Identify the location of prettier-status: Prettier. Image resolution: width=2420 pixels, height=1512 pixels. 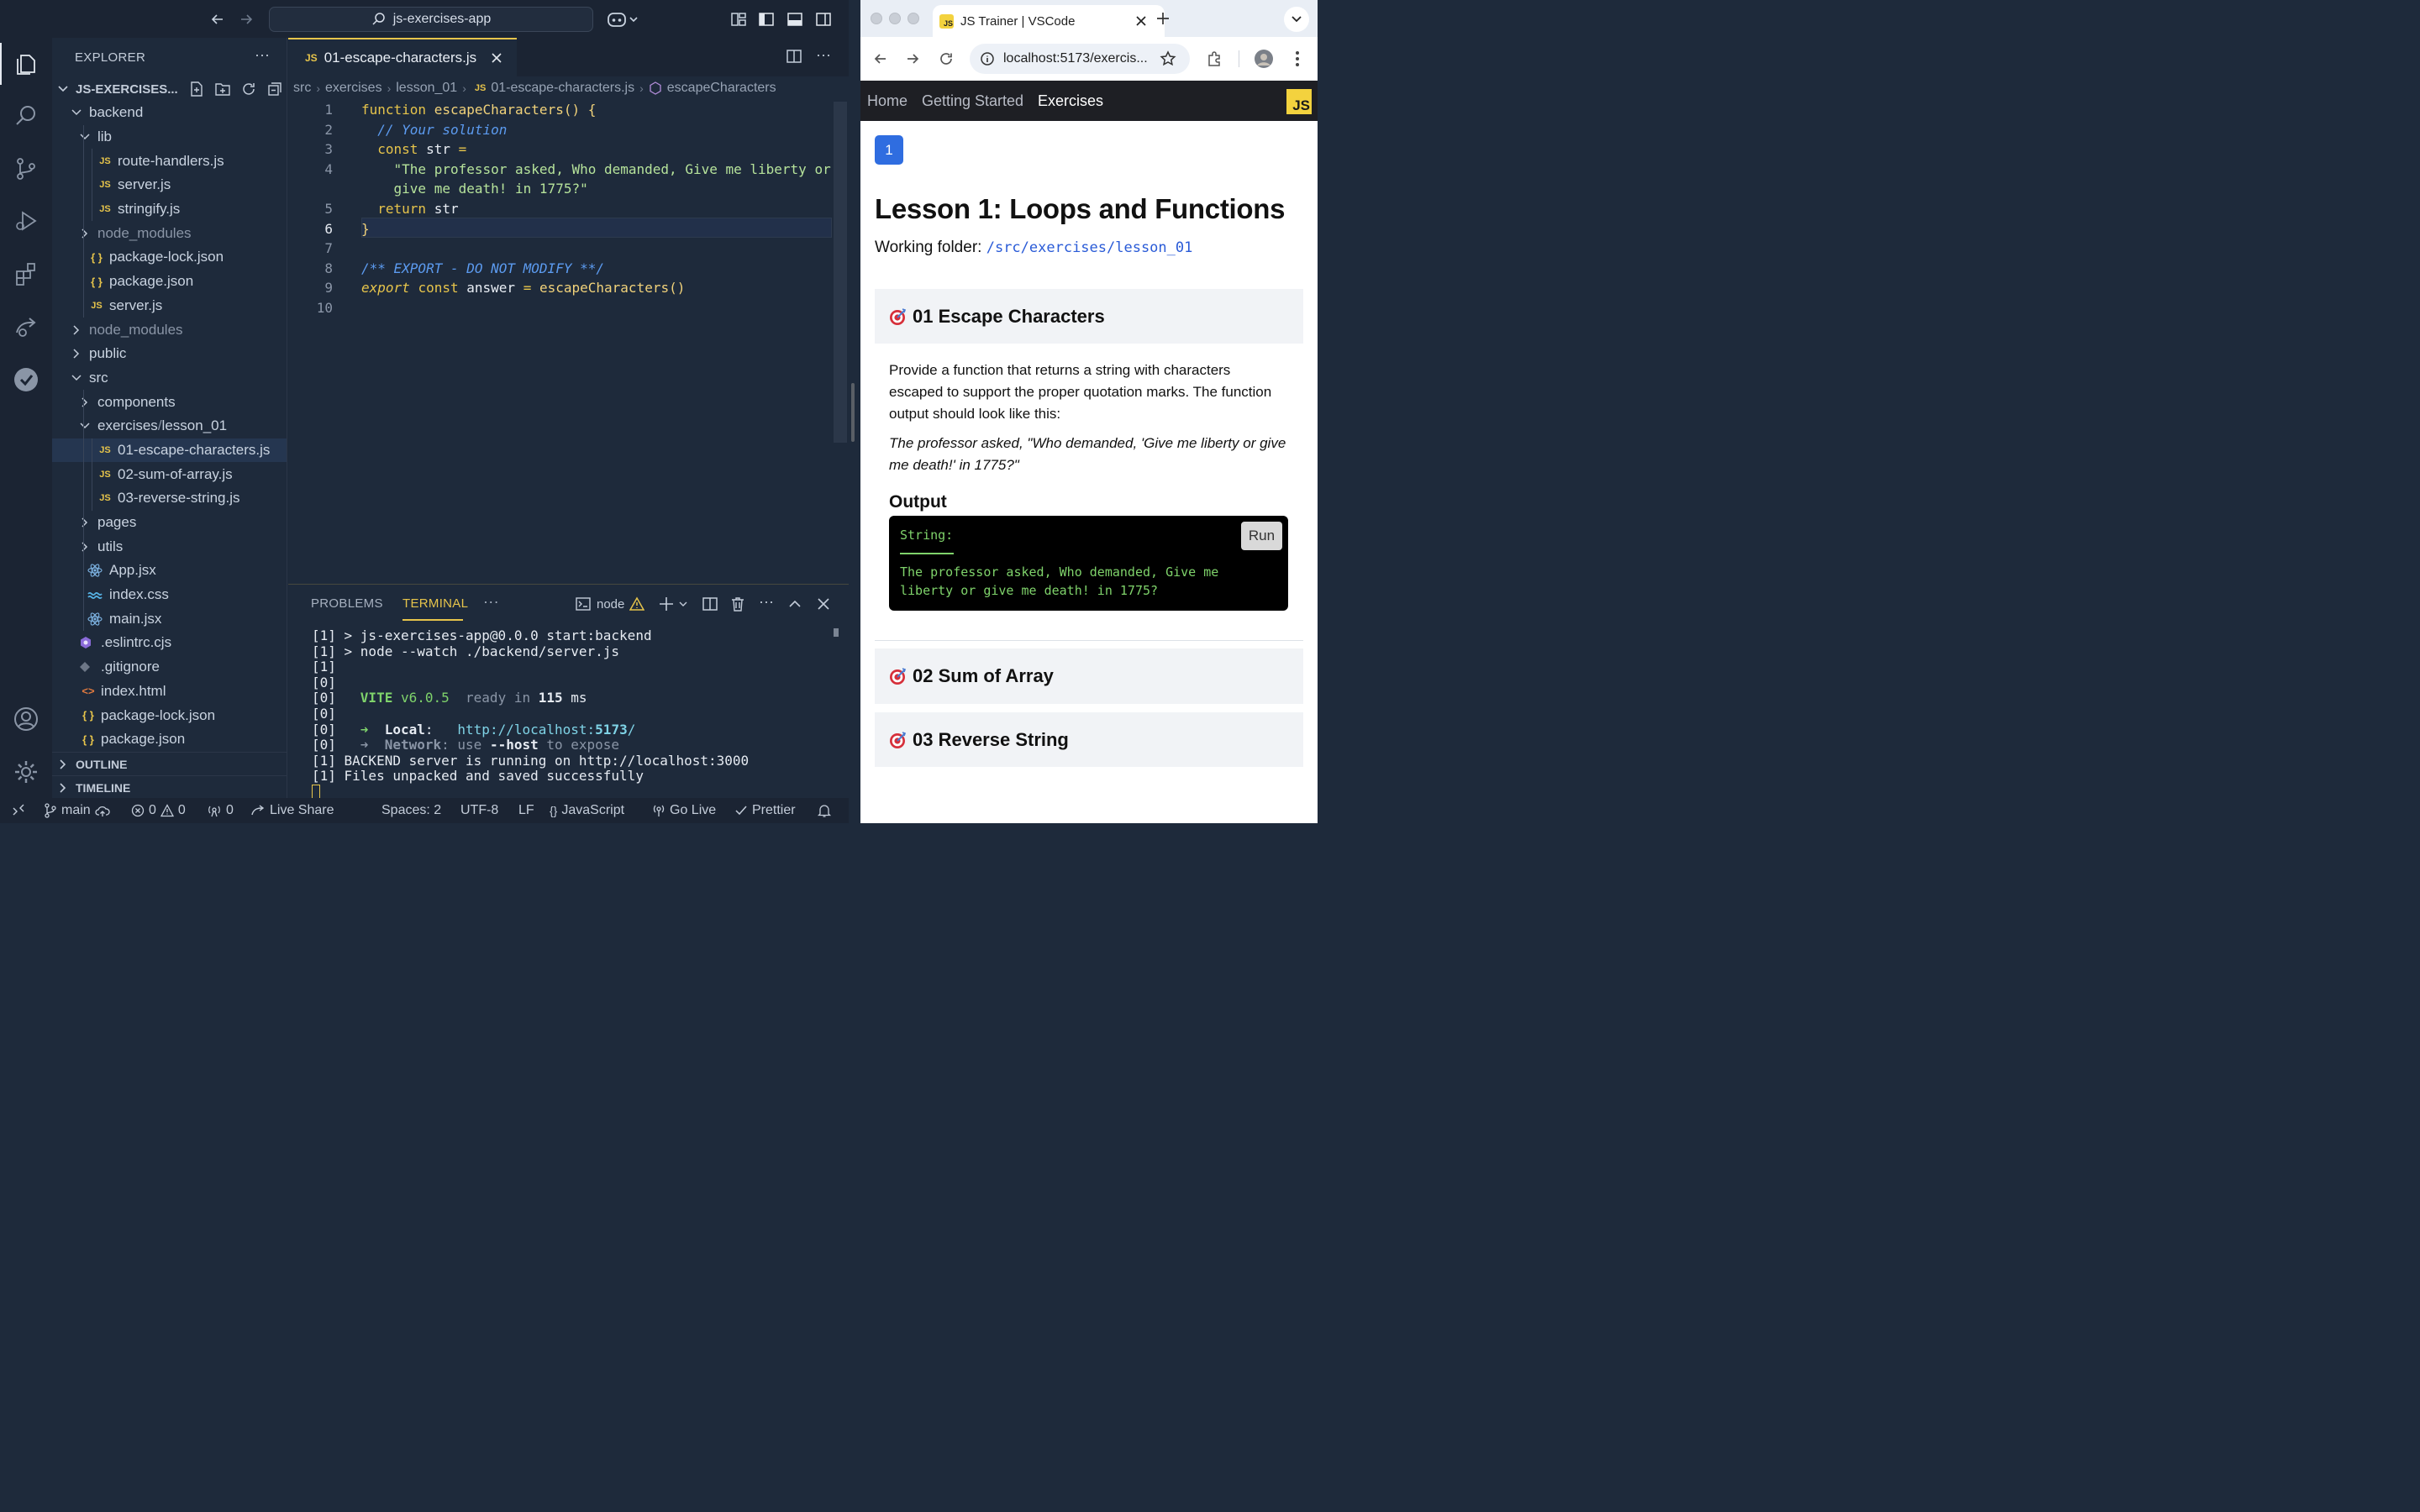
(765, 810).